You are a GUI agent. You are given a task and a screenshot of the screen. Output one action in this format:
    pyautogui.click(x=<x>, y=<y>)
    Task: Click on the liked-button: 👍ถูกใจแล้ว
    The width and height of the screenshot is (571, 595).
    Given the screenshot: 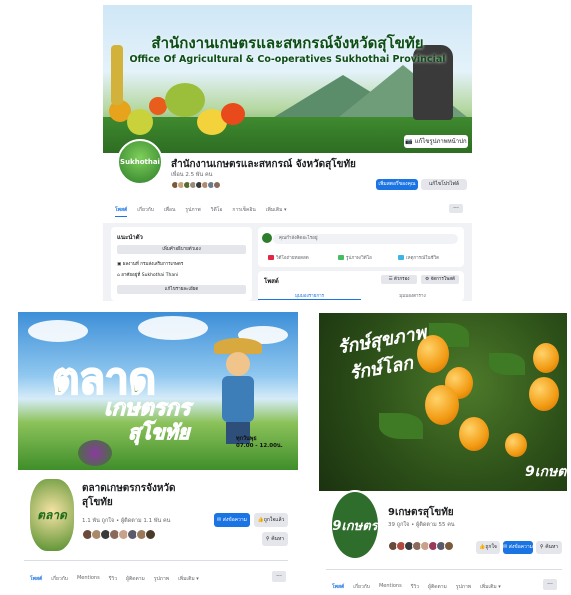 What is the action you would take?
    pyautogui.click(x=271, y=520)
    